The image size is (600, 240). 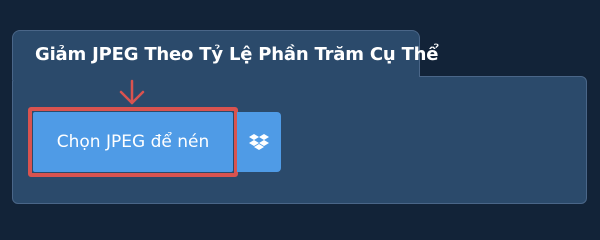 I want to click on panel-title: Giảm JPEG Theo Tỷ Lệ Phần Trăm Cụ Thể, so click(x=237, y=54).